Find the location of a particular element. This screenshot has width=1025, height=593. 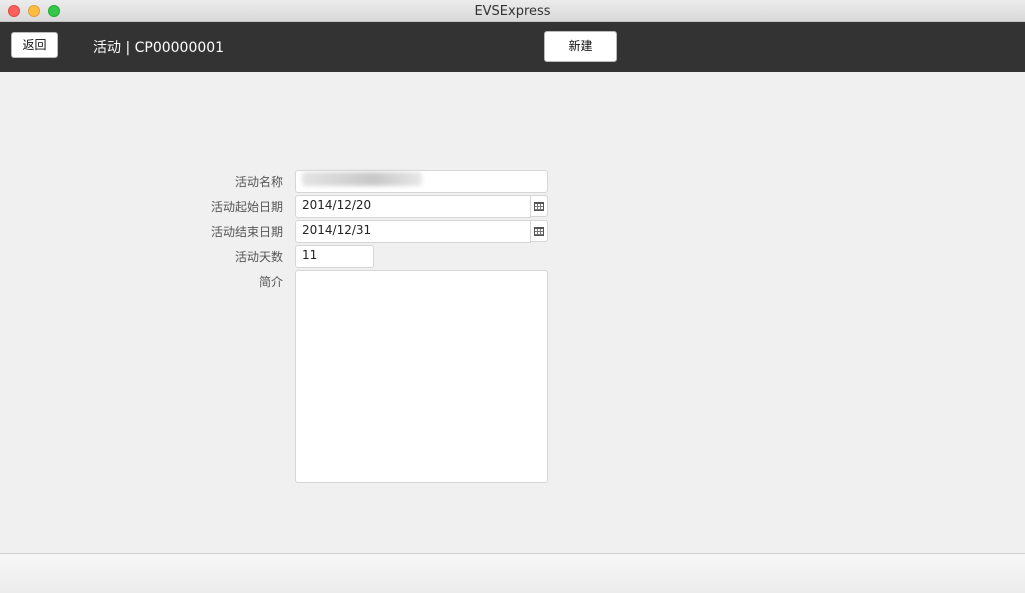

start-date-label: 活动起始日期 is located at coordinates (246, 207).